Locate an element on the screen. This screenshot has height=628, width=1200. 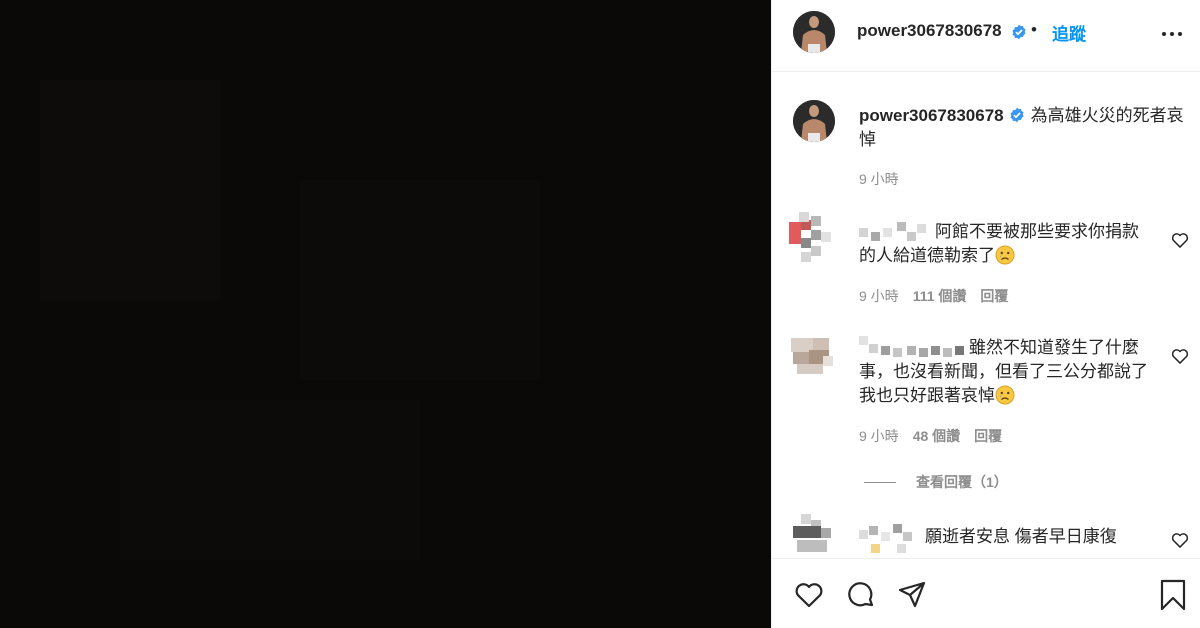
post-action-bar is located at coordinates (986, 593).